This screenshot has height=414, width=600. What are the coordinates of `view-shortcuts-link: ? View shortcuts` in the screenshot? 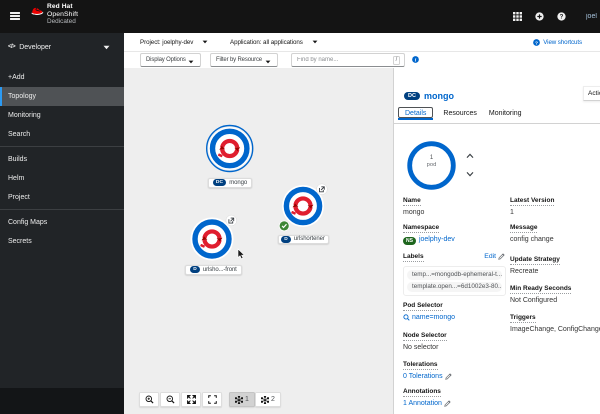 It's located at (557, 42).